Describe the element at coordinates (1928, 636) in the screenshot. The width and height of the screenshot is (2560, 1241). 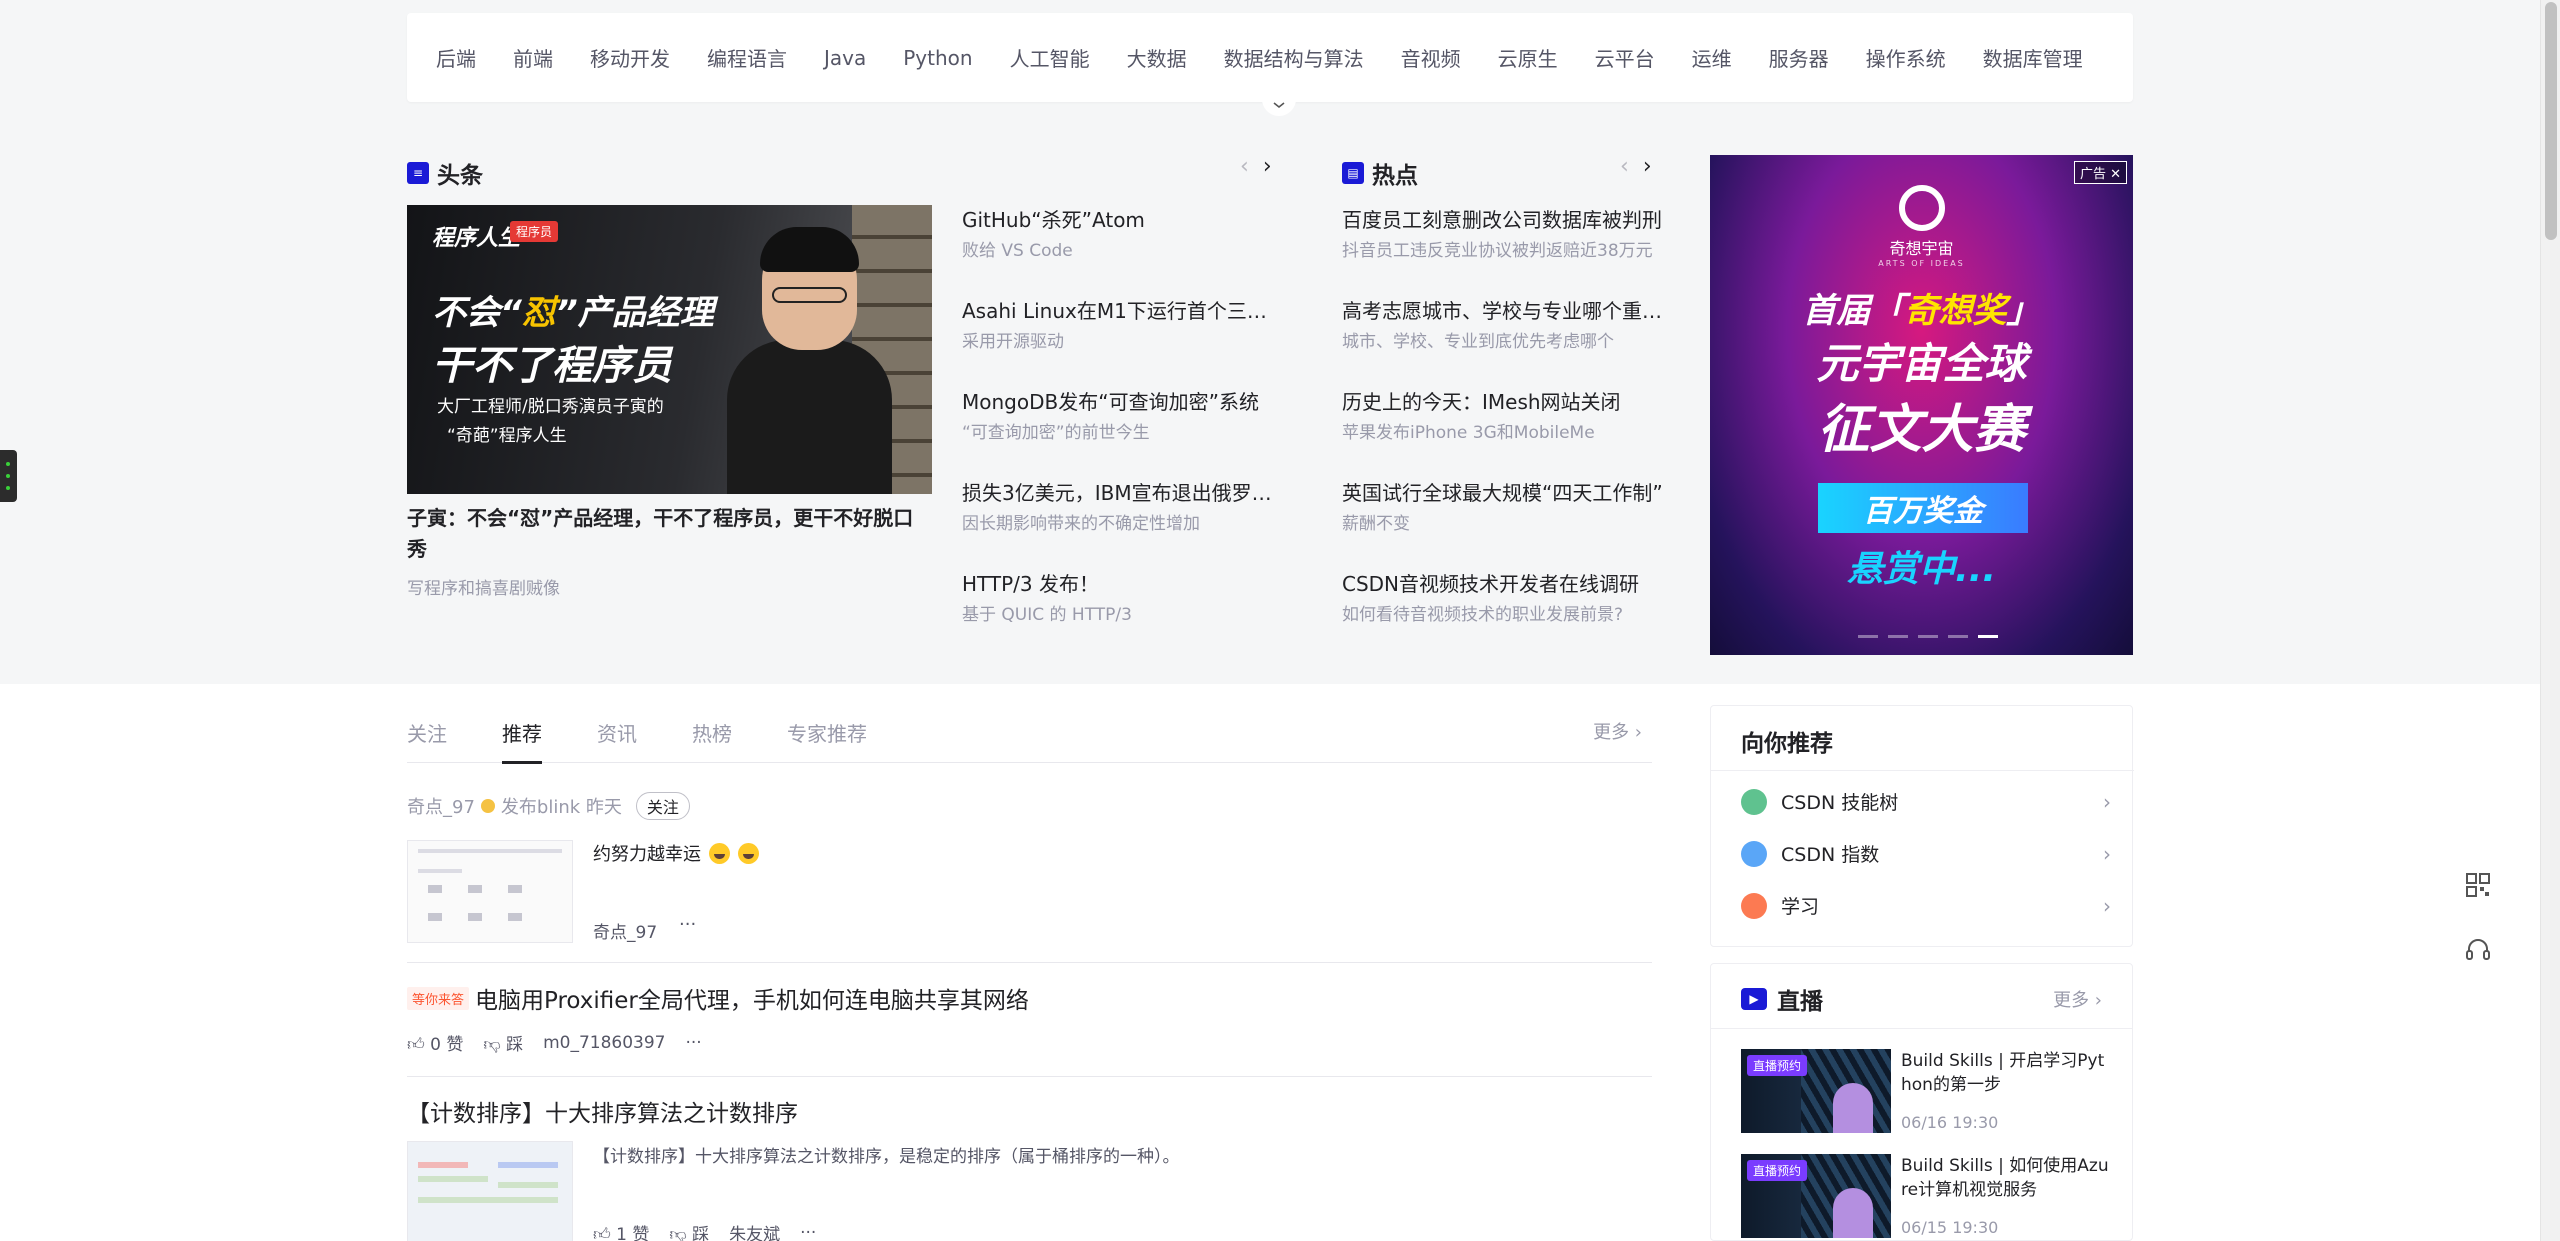
I see `ad-carousel-dots` at that location.